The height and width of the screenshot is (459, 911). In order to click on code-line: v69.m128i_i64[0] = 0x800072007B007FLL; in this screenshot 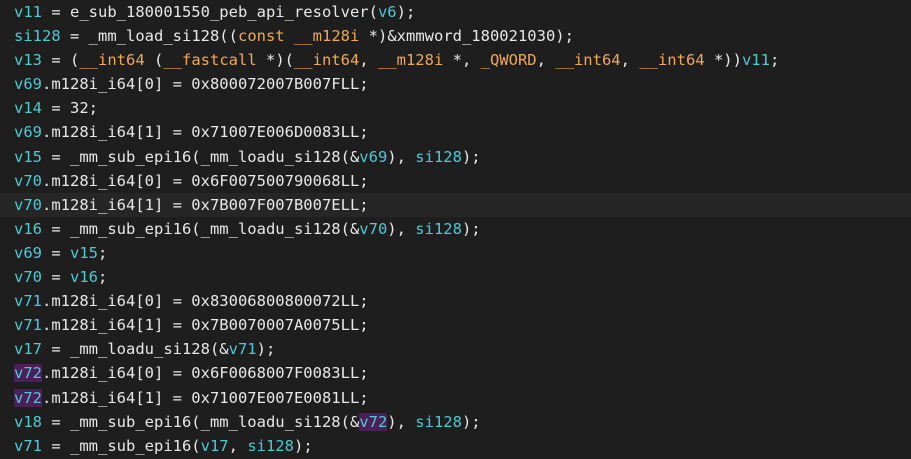, I will do `click(455, 84)`.